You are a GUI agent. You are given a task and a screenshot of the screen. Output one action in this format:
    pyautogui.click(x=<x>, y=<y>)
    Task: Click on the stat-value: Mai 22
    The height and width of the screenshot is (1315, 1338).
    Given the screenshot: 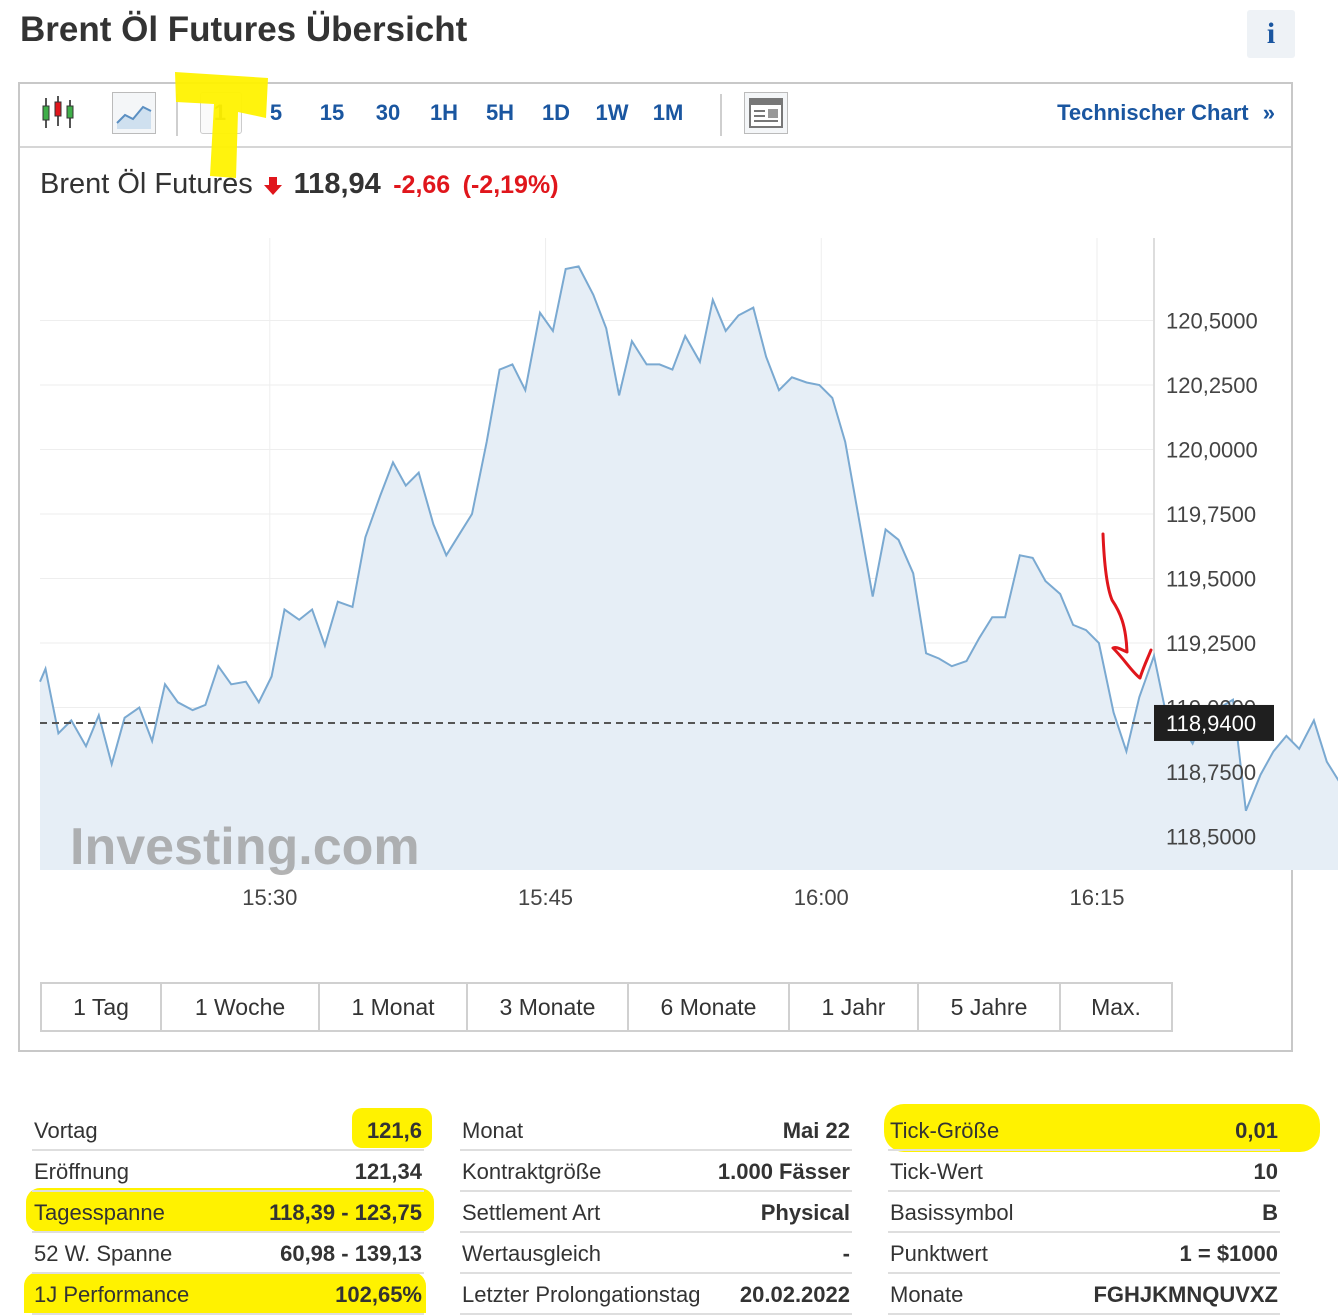 What is the action you would take?
    pyautogui.click(x=816, y=1130)
    